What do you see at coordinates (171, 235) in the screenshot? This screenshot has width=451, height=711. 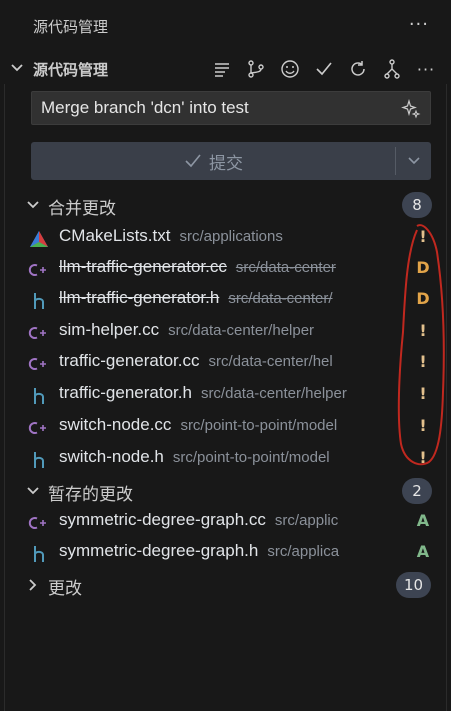 I see `file-label: CMakeLists.txt src/applications` at bounding box center [171, 235].